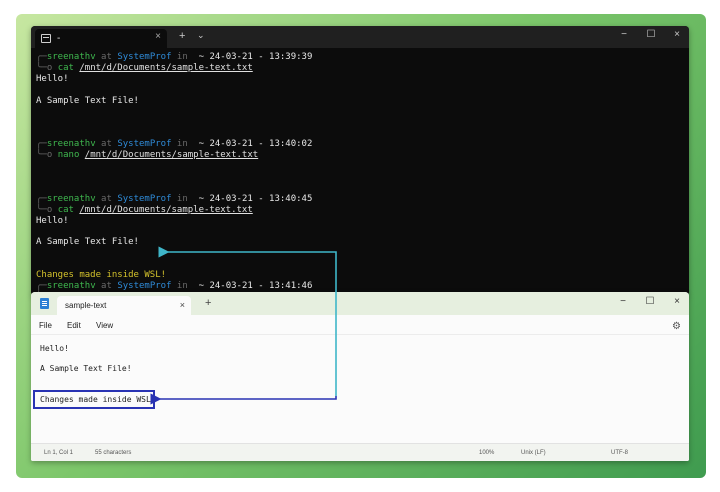 This screenshot has height=492, width=720. Describe the element at coordinates (243, 399) in the screenshot. I see `blue-arrow` at that location.